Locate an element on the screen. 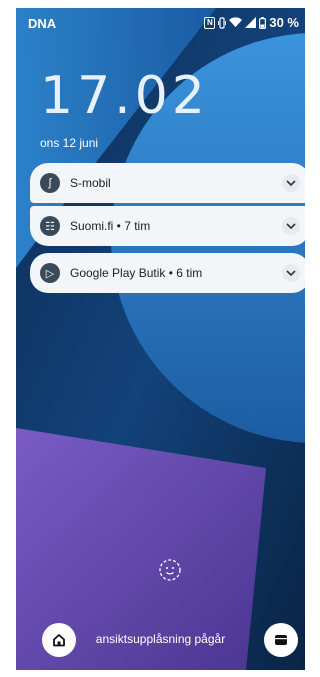 The width and height of the screenshot is (320, 677). wallet-icon is located at coordinates (281, 640).